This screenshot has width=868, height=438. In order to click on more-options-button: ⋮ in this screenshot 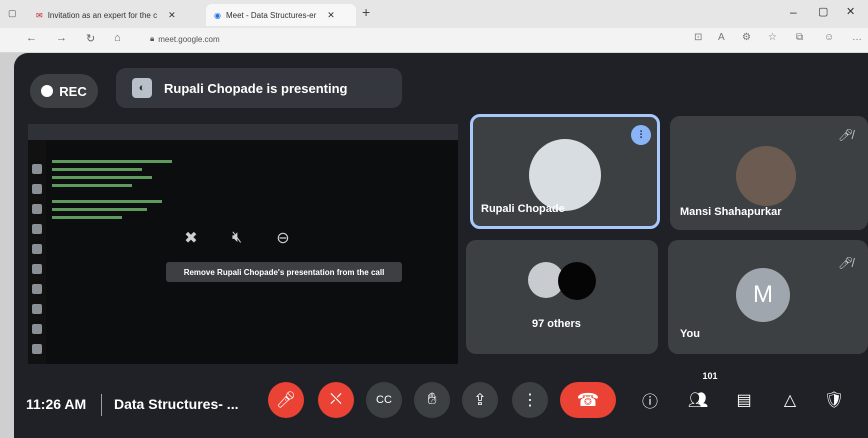, I will do `click(530, 400)`.